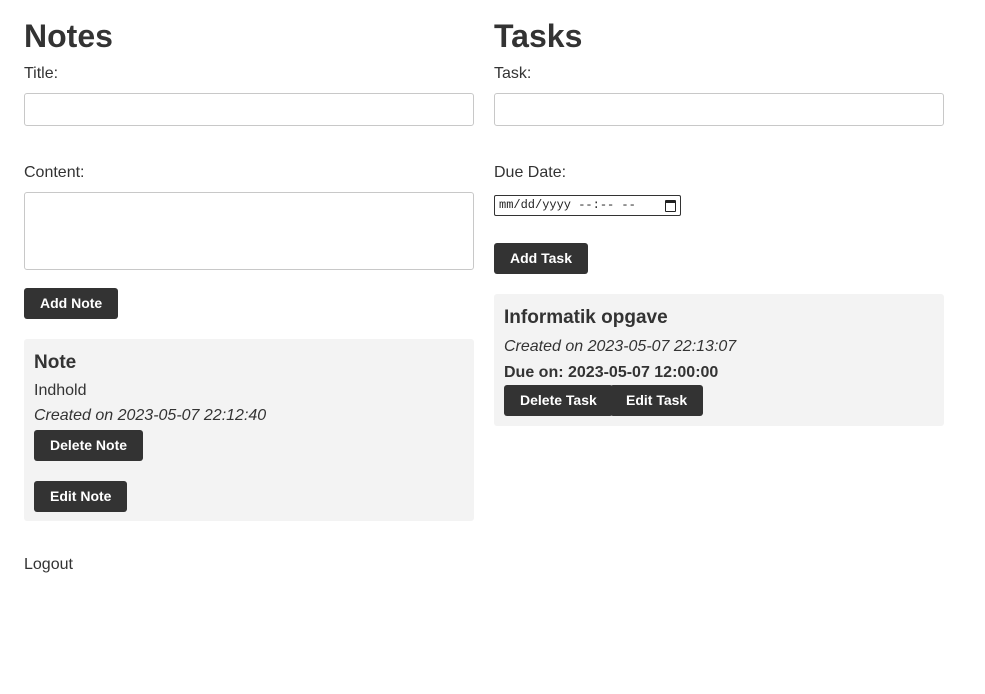 The width and height of the screenshot is (985, 694). Describe the element at coordinates (719, 109) in the screenshot. I see `task-input` at that location.